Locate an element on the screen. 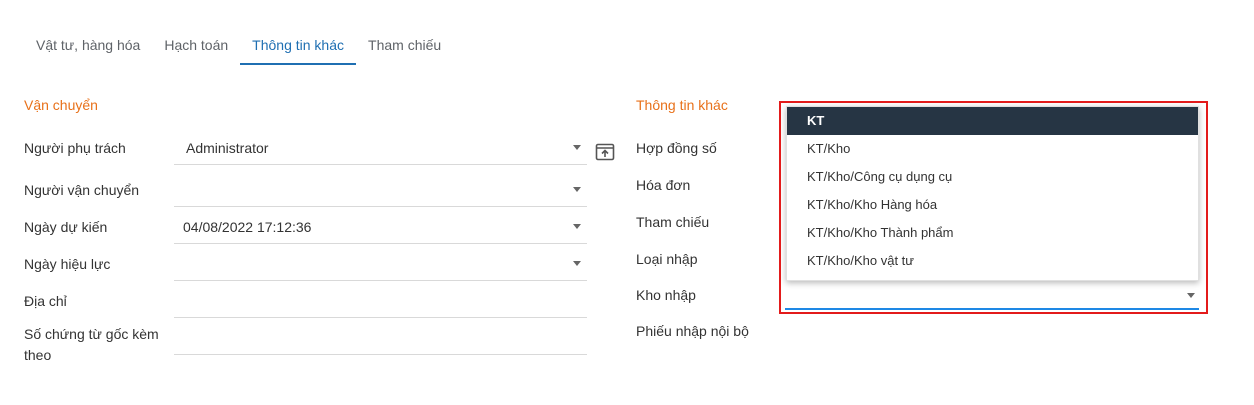 This screenshot has height=405, width=1254. label-warehouse: Kho nhập is located at coordinates (666, 295).